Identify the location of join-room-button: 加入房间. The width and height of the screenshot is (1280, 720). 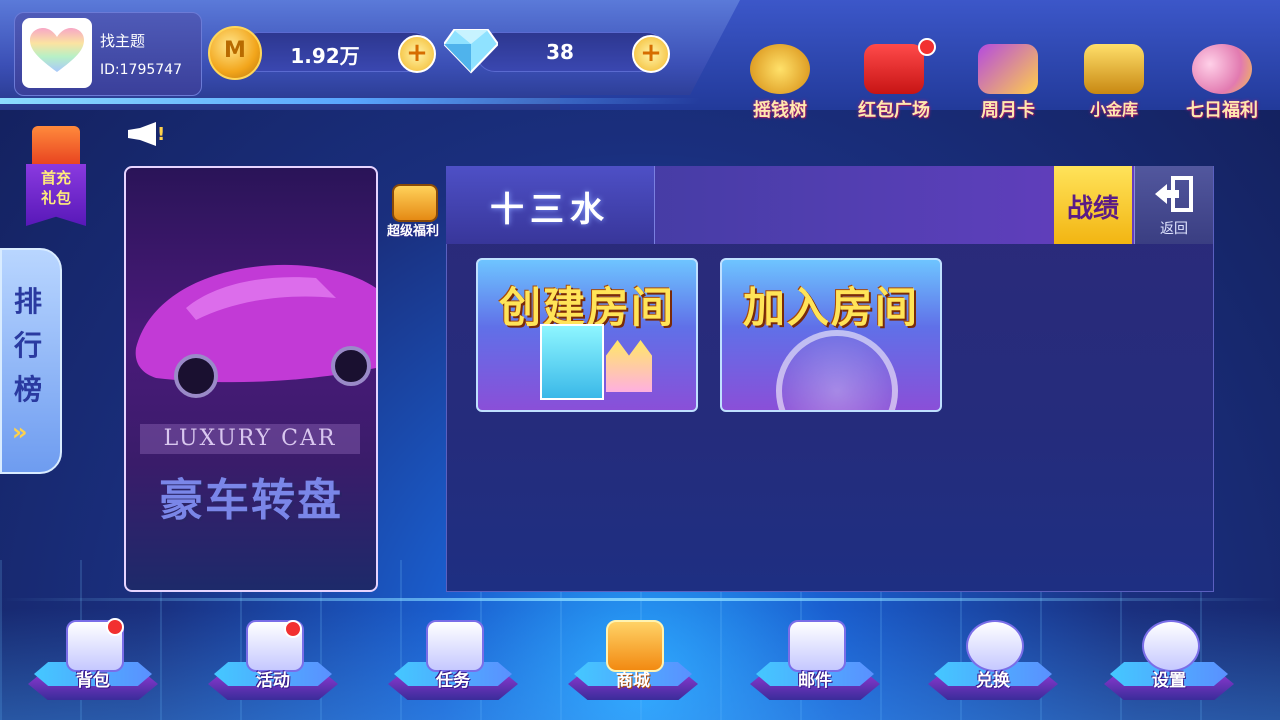
(831, 335).